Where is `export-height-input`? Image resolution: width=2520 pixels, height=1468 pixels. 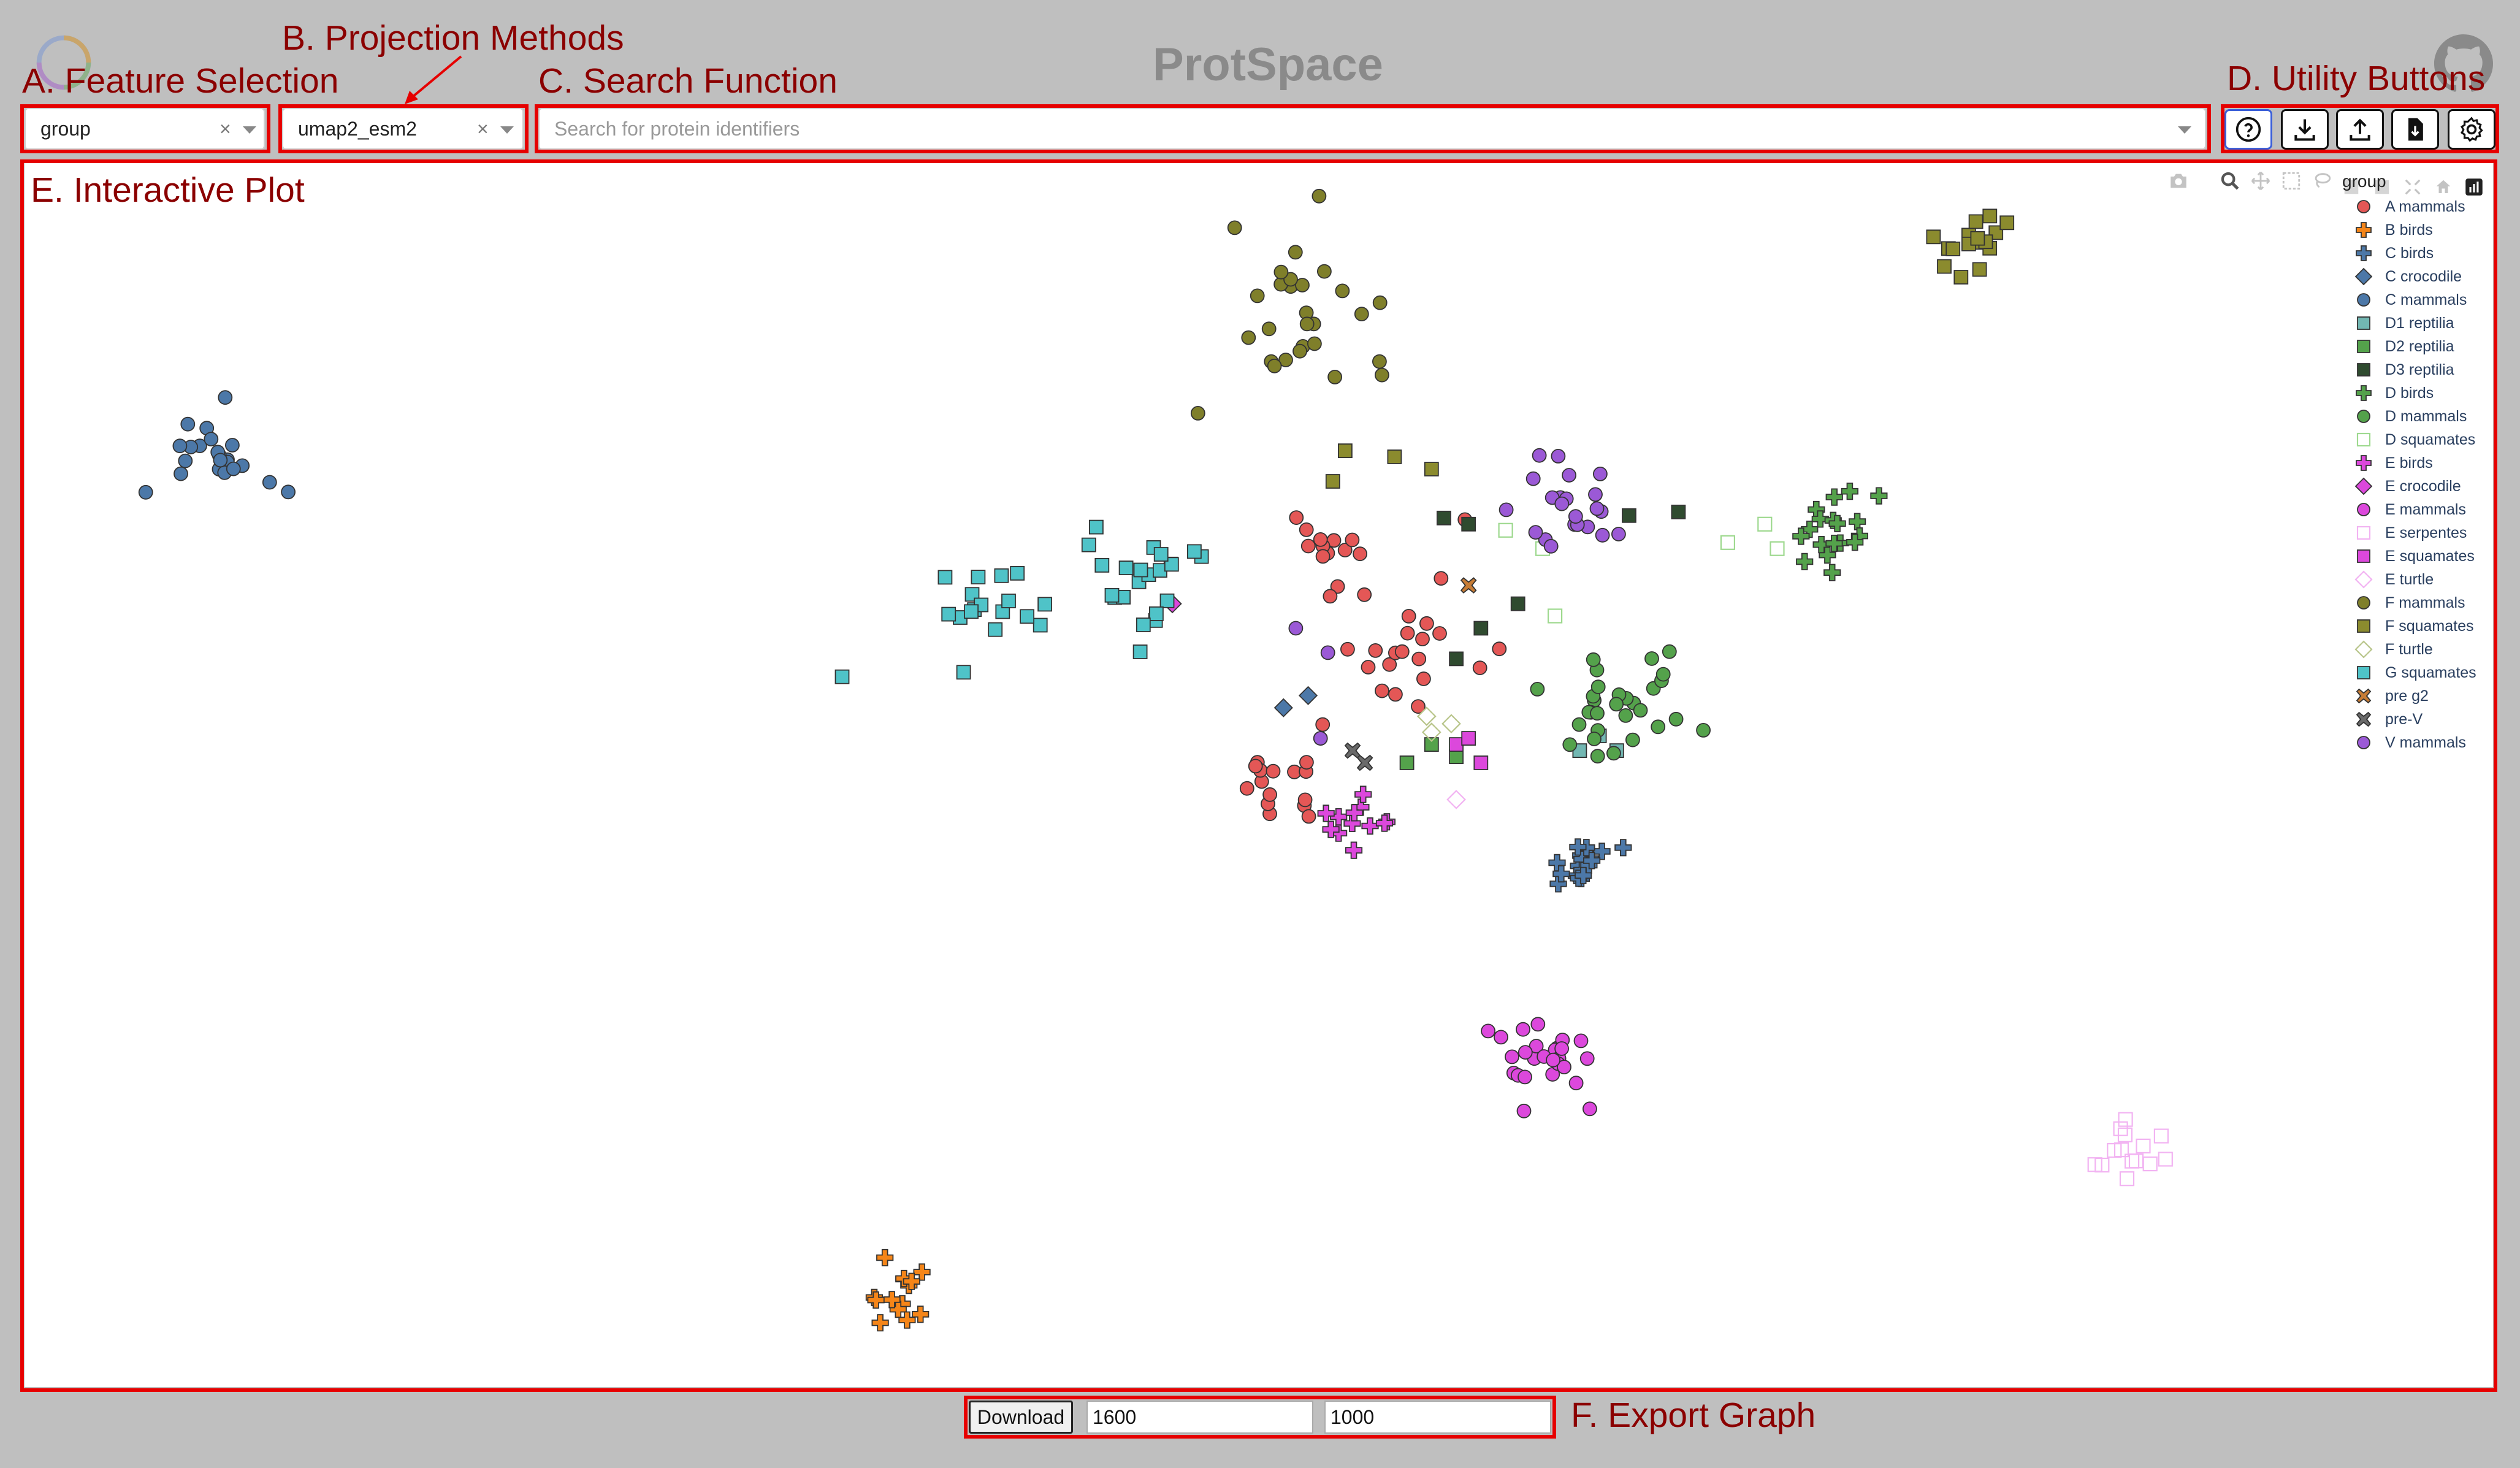
export-height-input is located at coordinates (1438, 1417).